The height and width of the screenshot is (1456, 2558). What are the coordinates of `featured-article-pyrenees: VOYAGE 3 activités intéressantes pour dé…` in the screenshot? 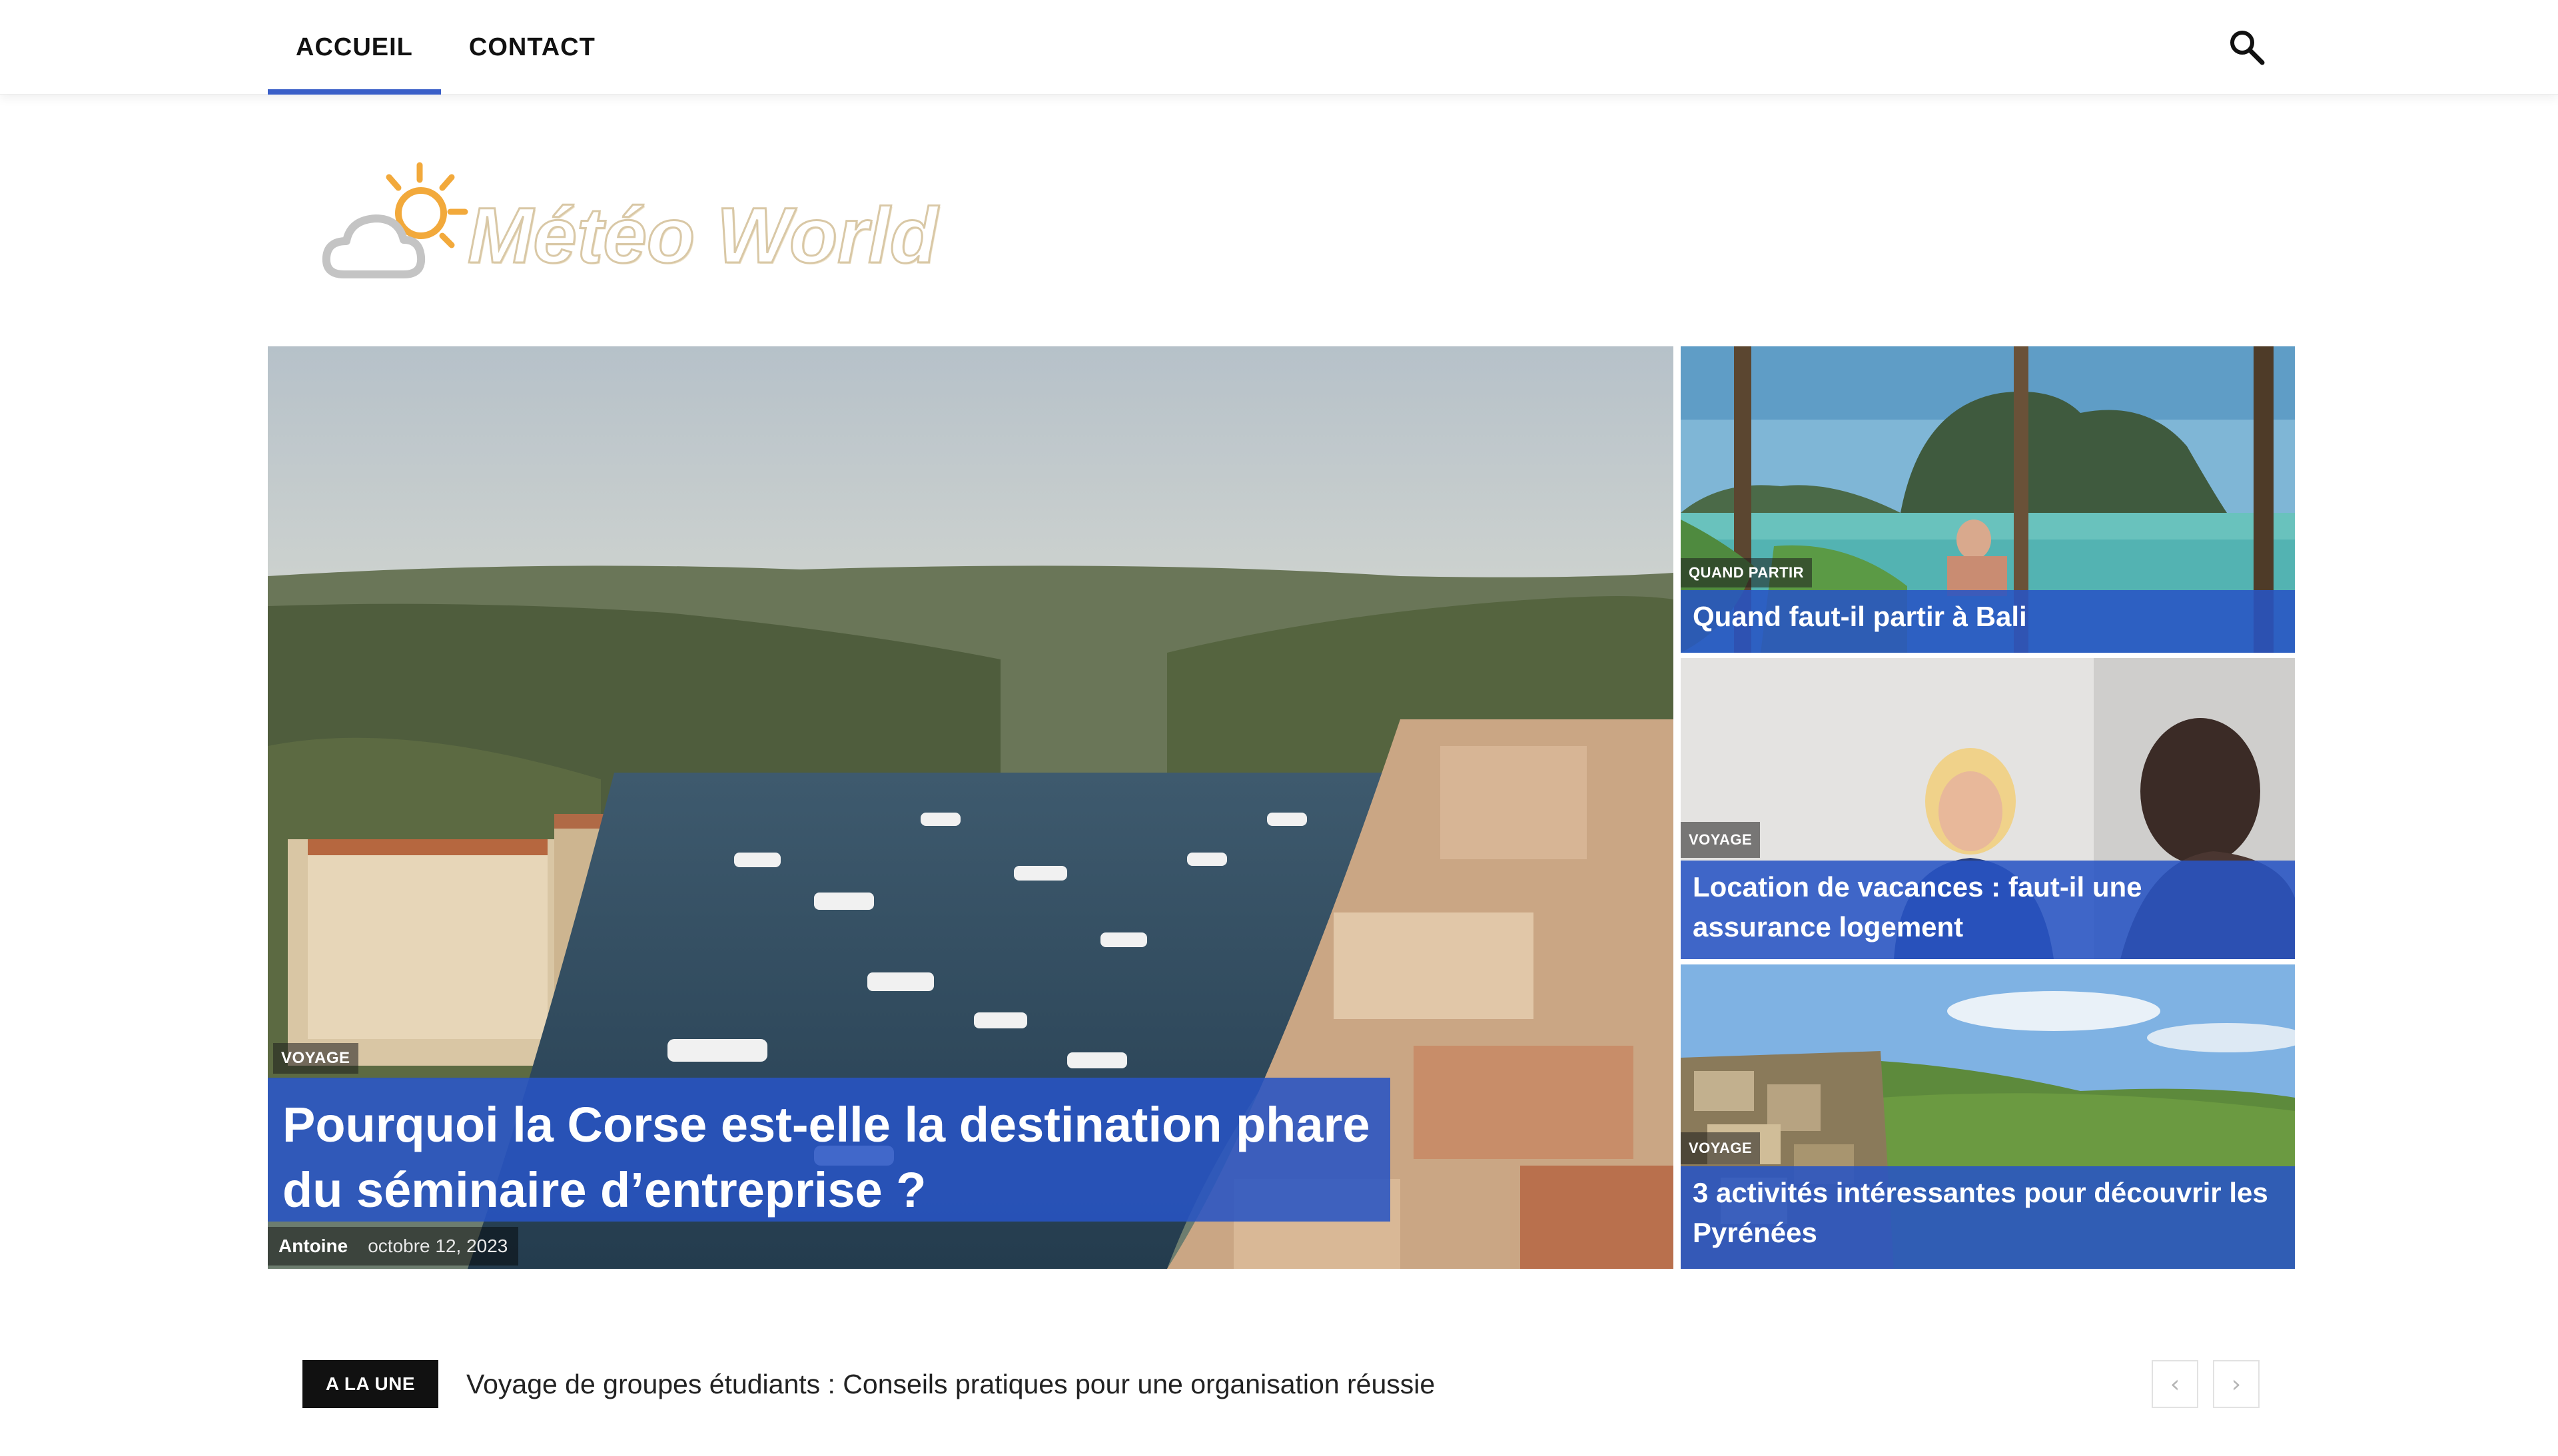 It's located at (1988, 1116).